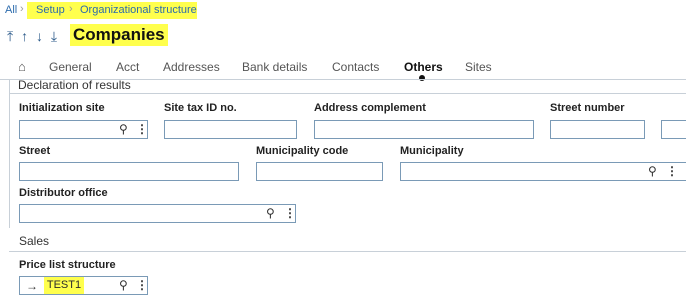 The height and width of the screenshot is (301, 686). I want to click on active-tab-indicator, so click(422, 78).